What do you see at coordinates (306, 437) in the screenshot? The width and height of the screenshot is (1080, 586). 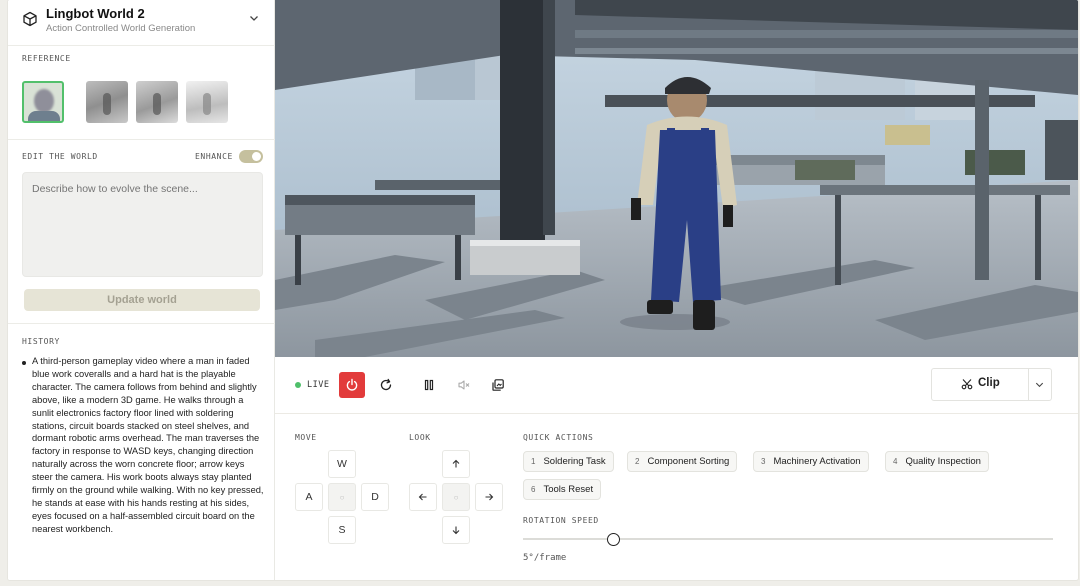 I see `move-label: MOVE` at bounding box center [306, 437].